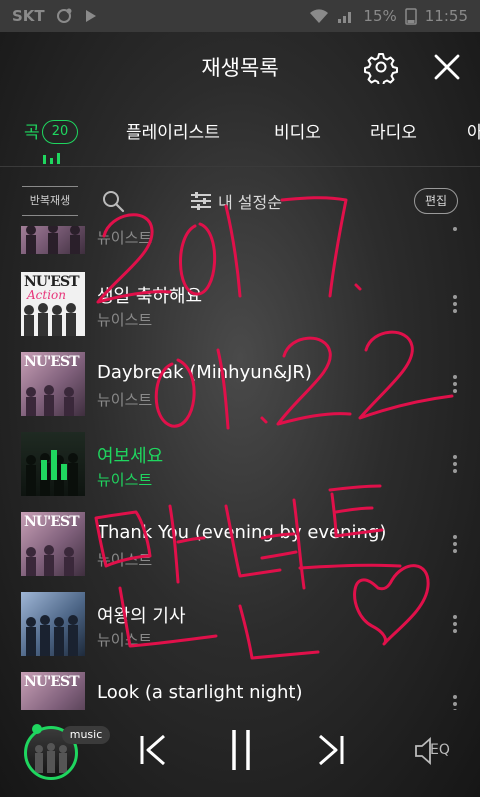 The height and width of the screenshot is (797, 480). I want to click on tab-radio: 라디오, so click(393, 130).